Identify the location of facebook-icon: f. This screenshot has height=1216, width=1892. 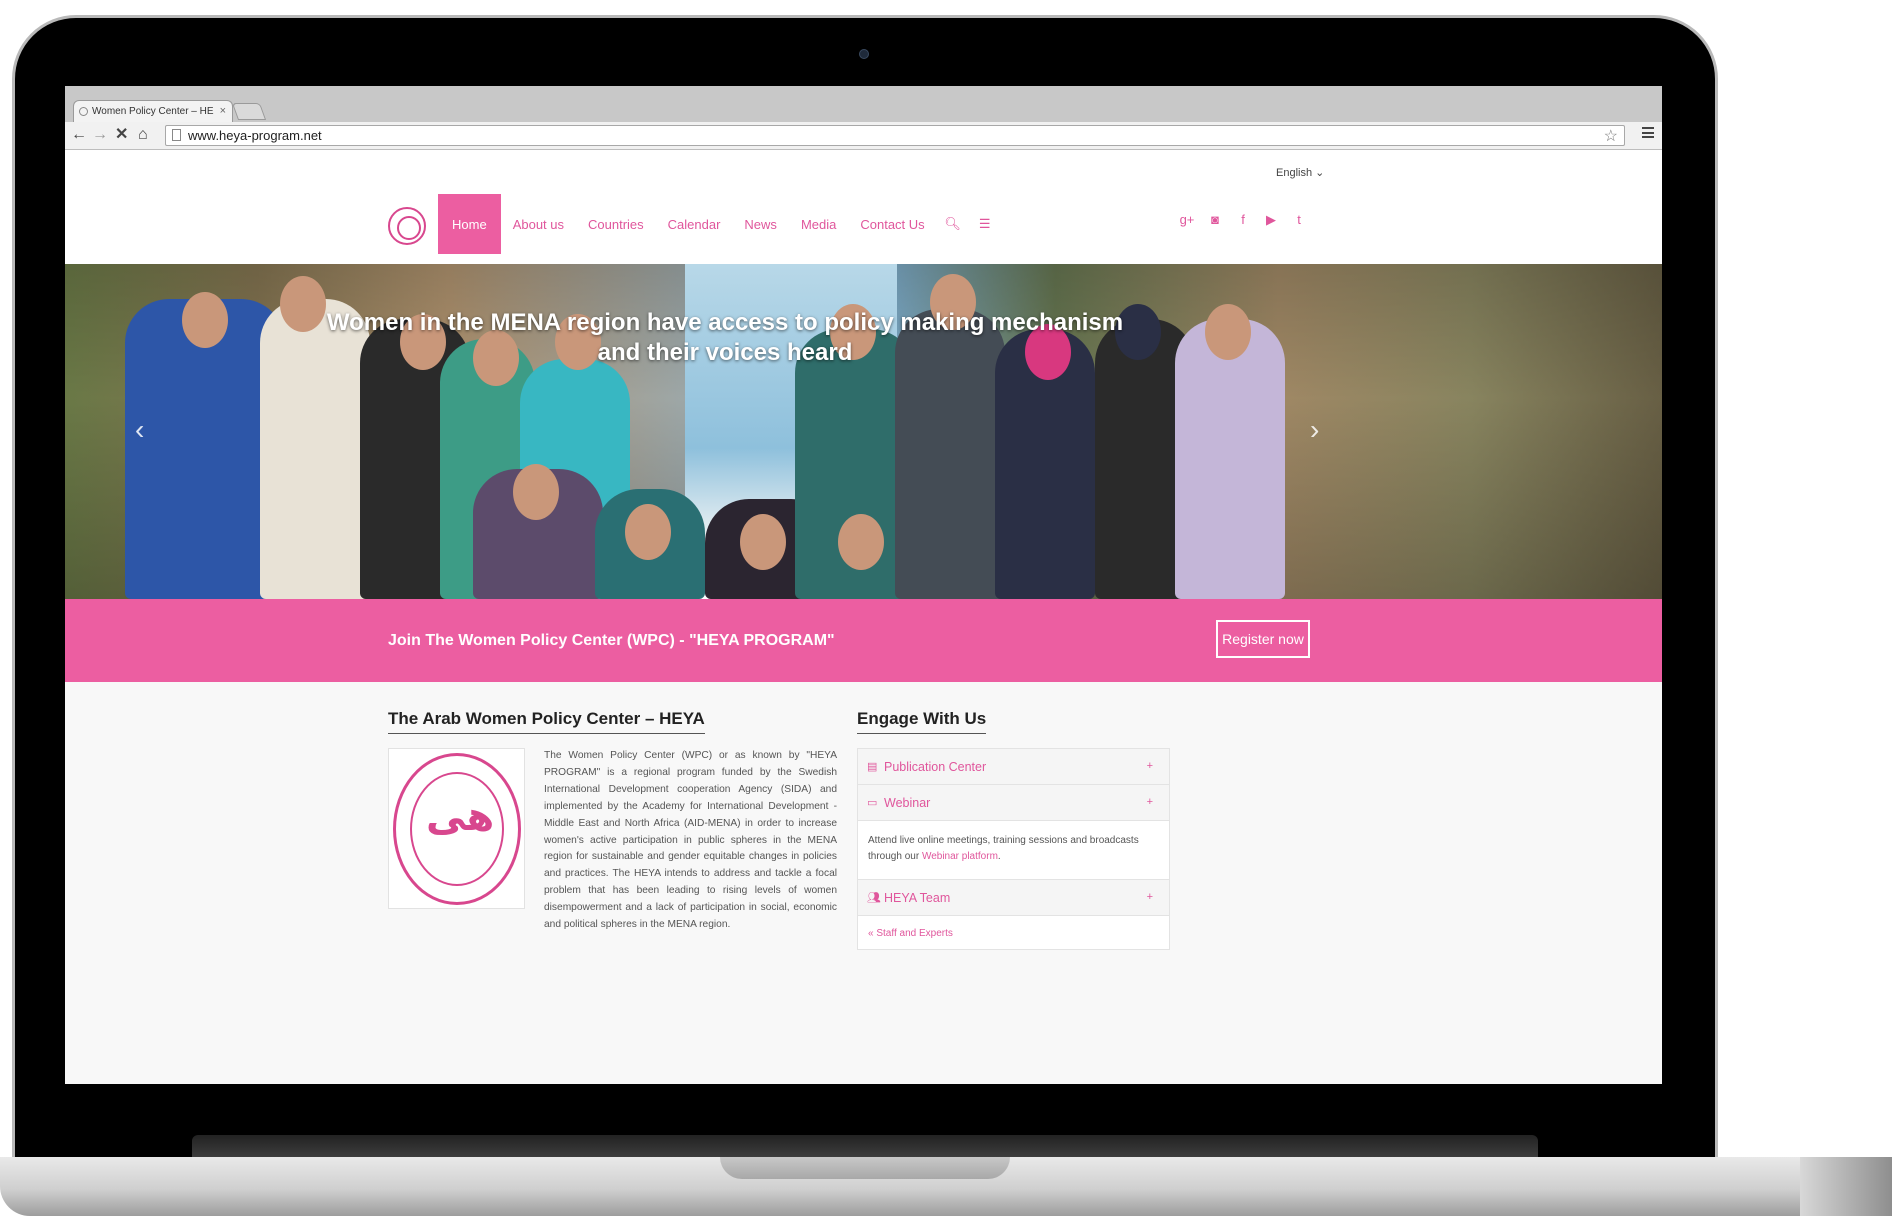
(1243, 220).